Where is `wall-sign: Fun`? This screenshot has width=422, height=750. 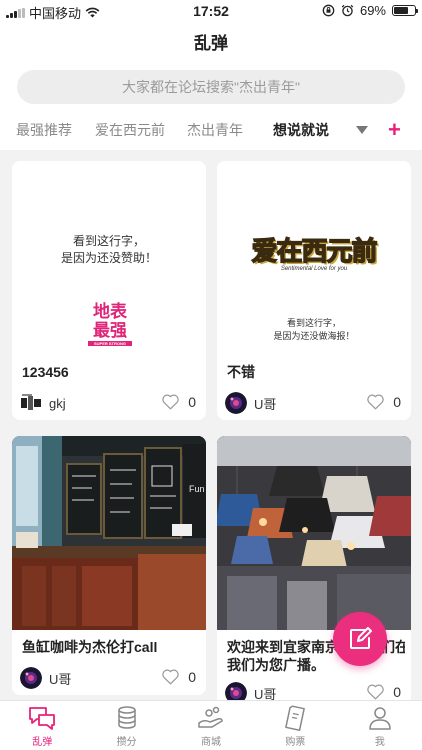 wall-sign: Fun is located at coordinates (197, 489).